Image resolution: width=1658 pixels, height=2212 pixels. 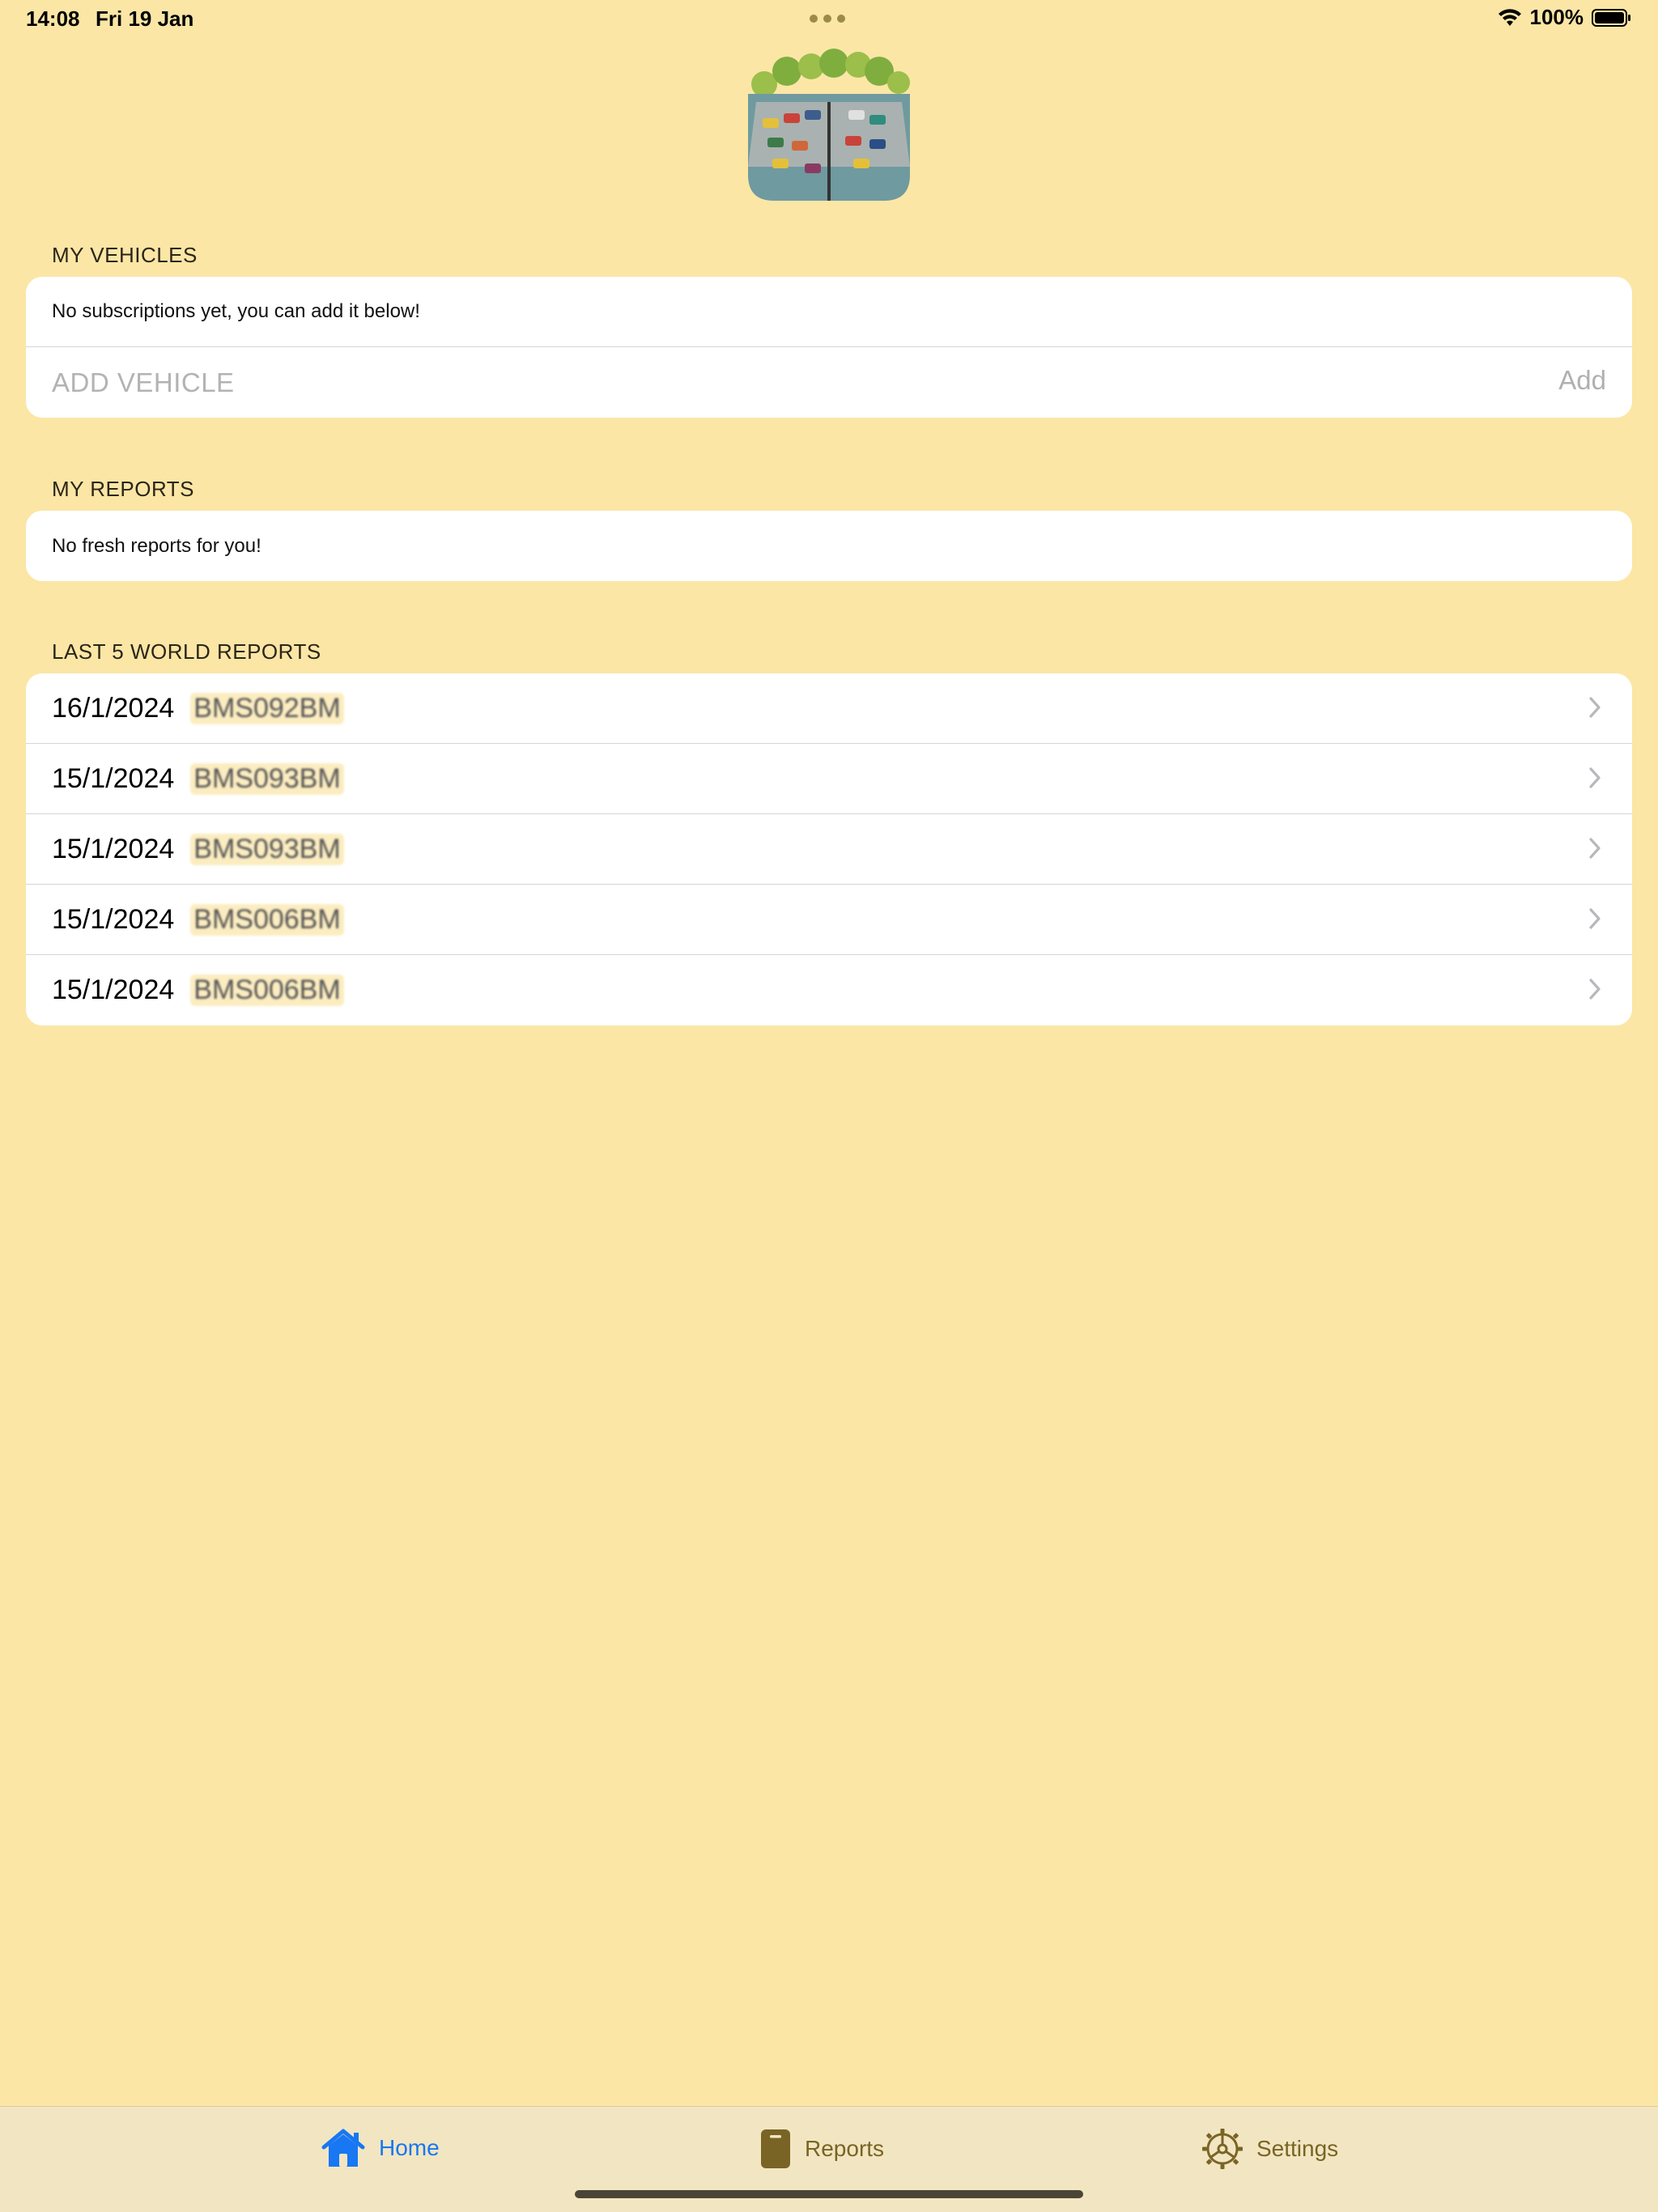 I want to click on world-reports-header: LAST 5 WORLD REPORTS, so click(x=186, y=651).